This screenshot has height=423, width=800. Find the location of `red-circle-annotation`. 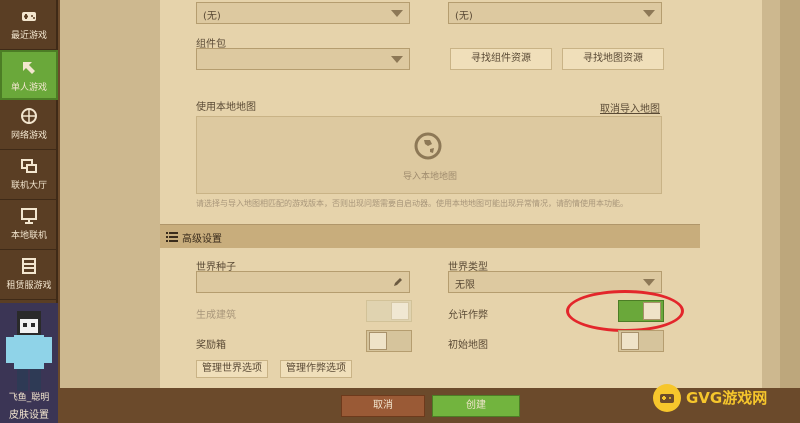

red-circle-annotation is located at coordinates (625, 311).